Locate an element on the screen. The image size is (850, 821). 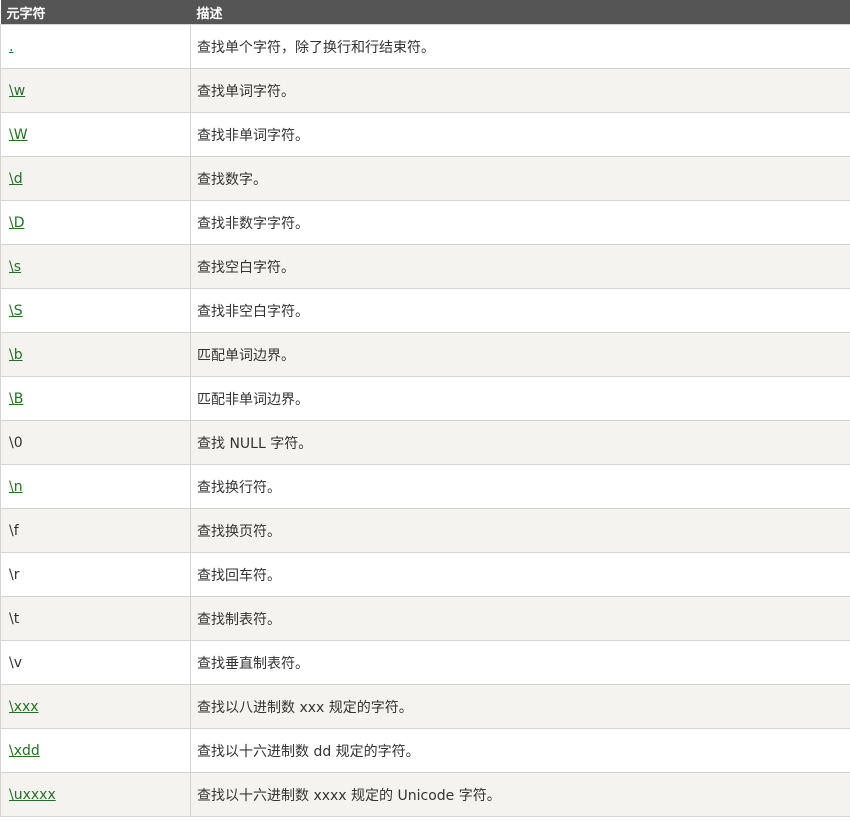
metacharacter-cell: \f is located at coordinates (95, 530).